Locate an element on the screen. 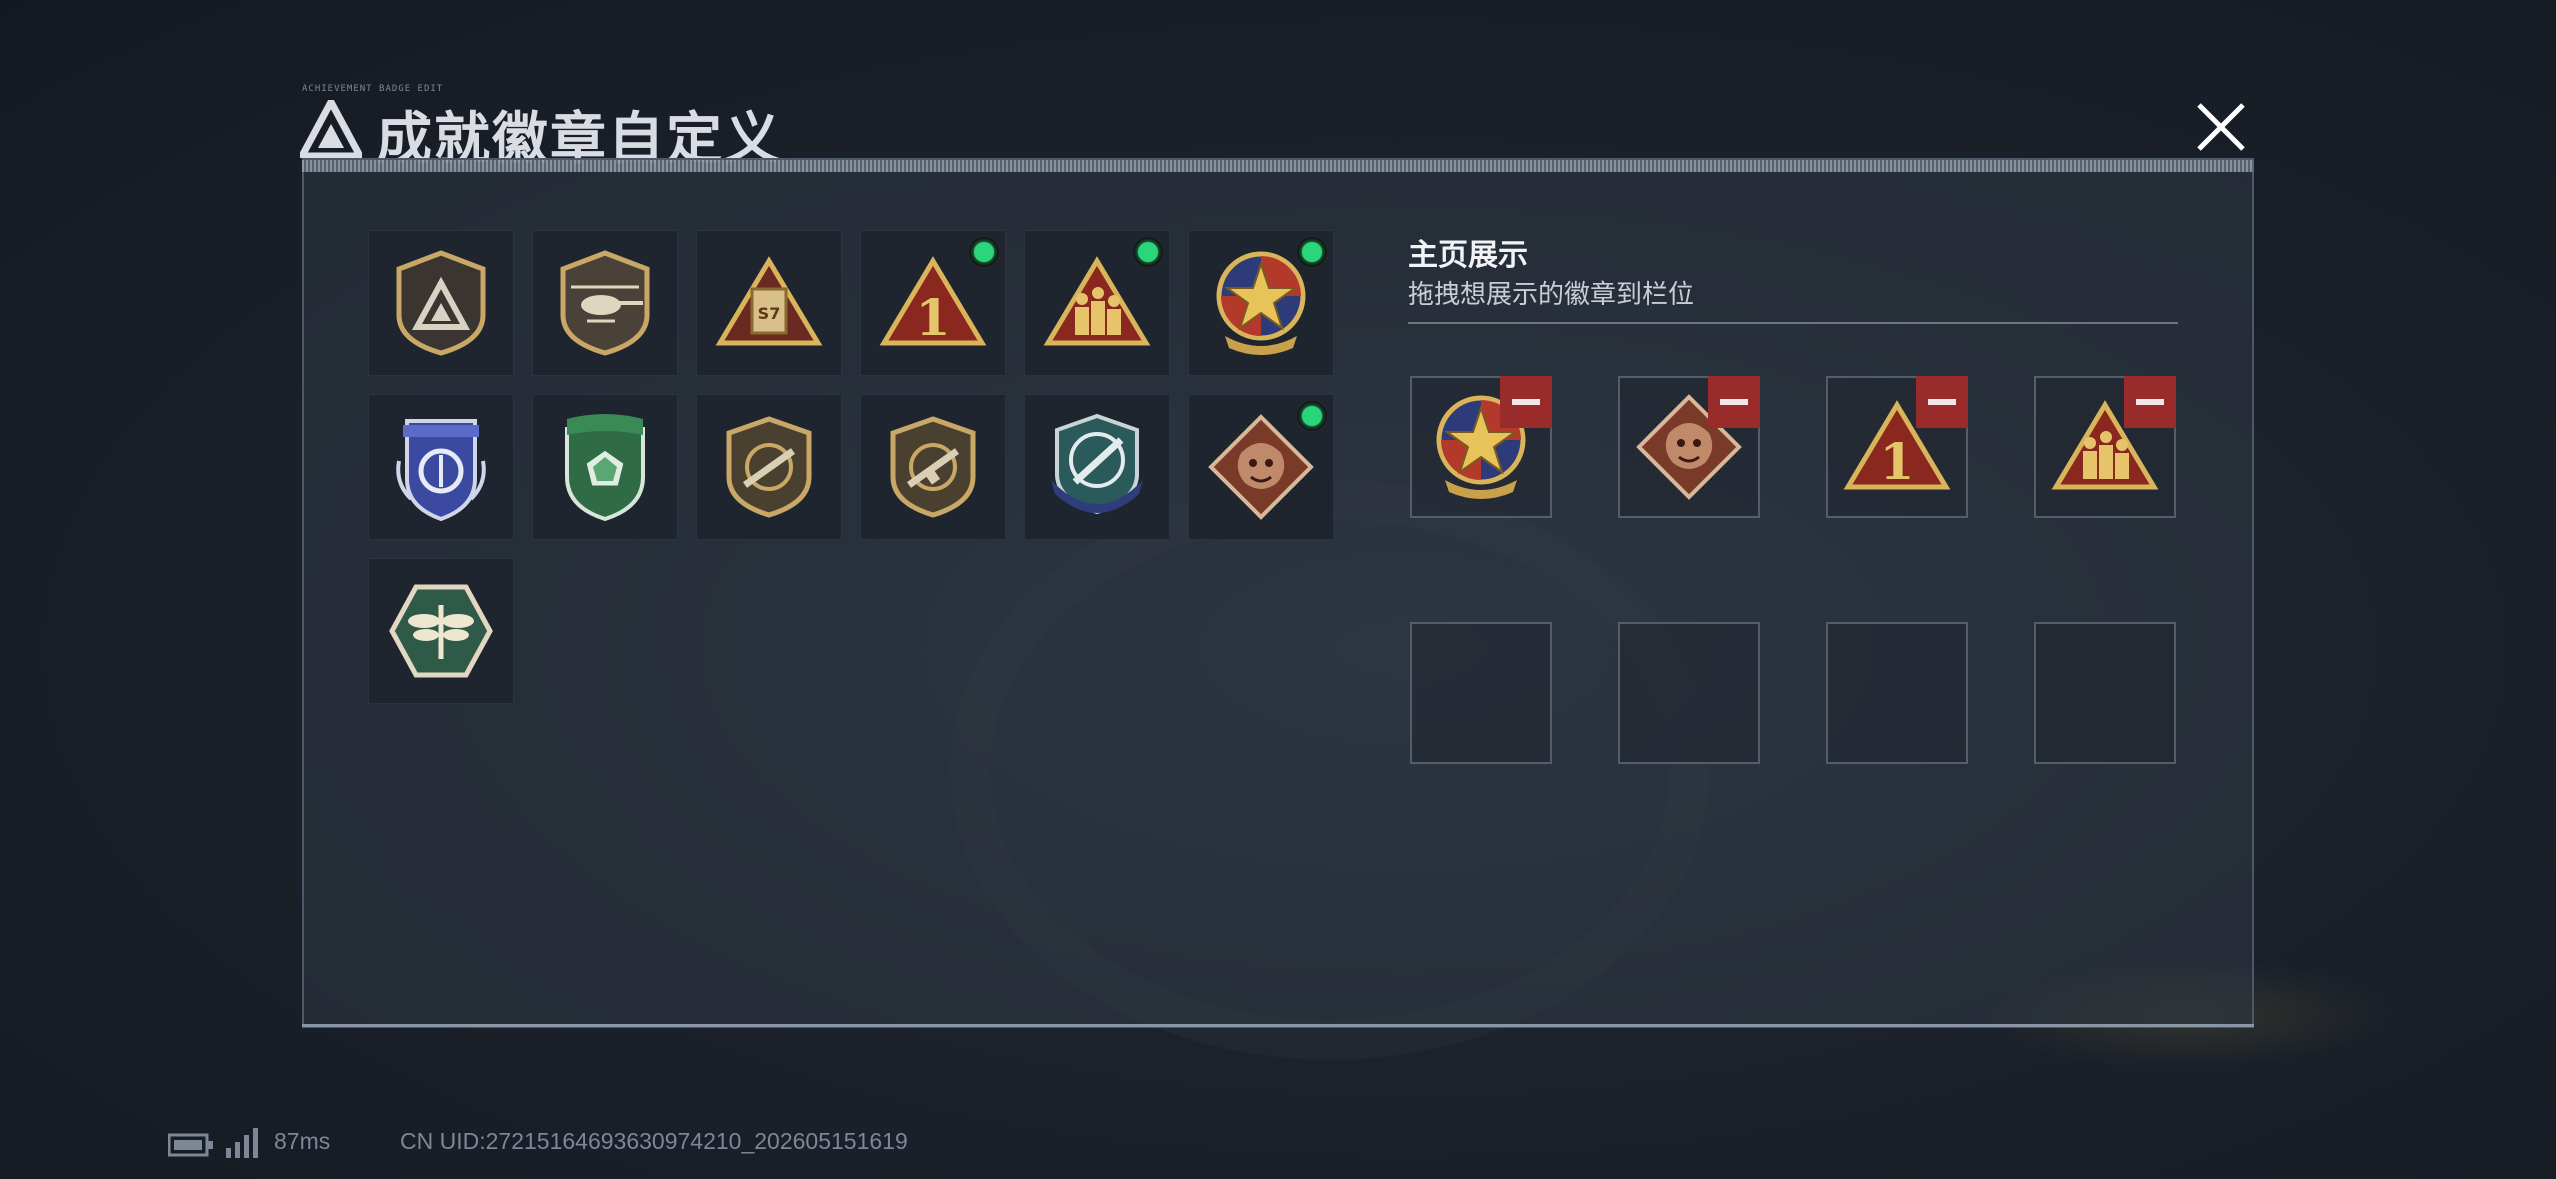 The image size is (2556, 1179). soldiers-triangle-icon is located at coordinates (1097, 301).